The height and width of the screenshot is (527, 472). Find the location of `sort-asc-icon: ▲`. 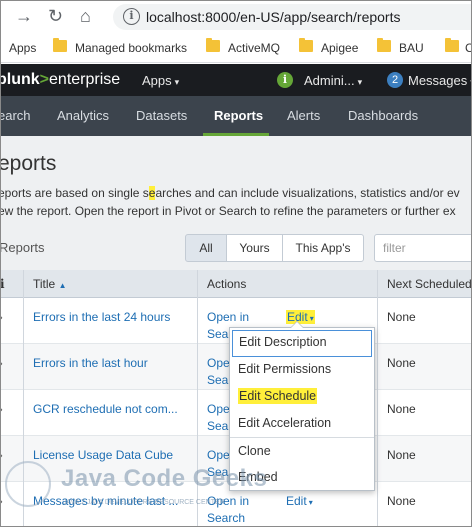

sort-asc-icon: ▲ is located at coordinates (62, 285).